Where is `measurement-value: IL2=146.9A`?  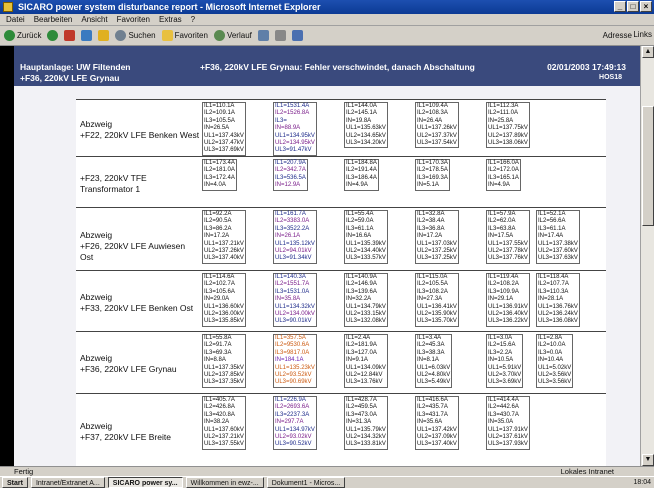
measurement-value: IL2=146.9A is located at coordinates (361, 284).